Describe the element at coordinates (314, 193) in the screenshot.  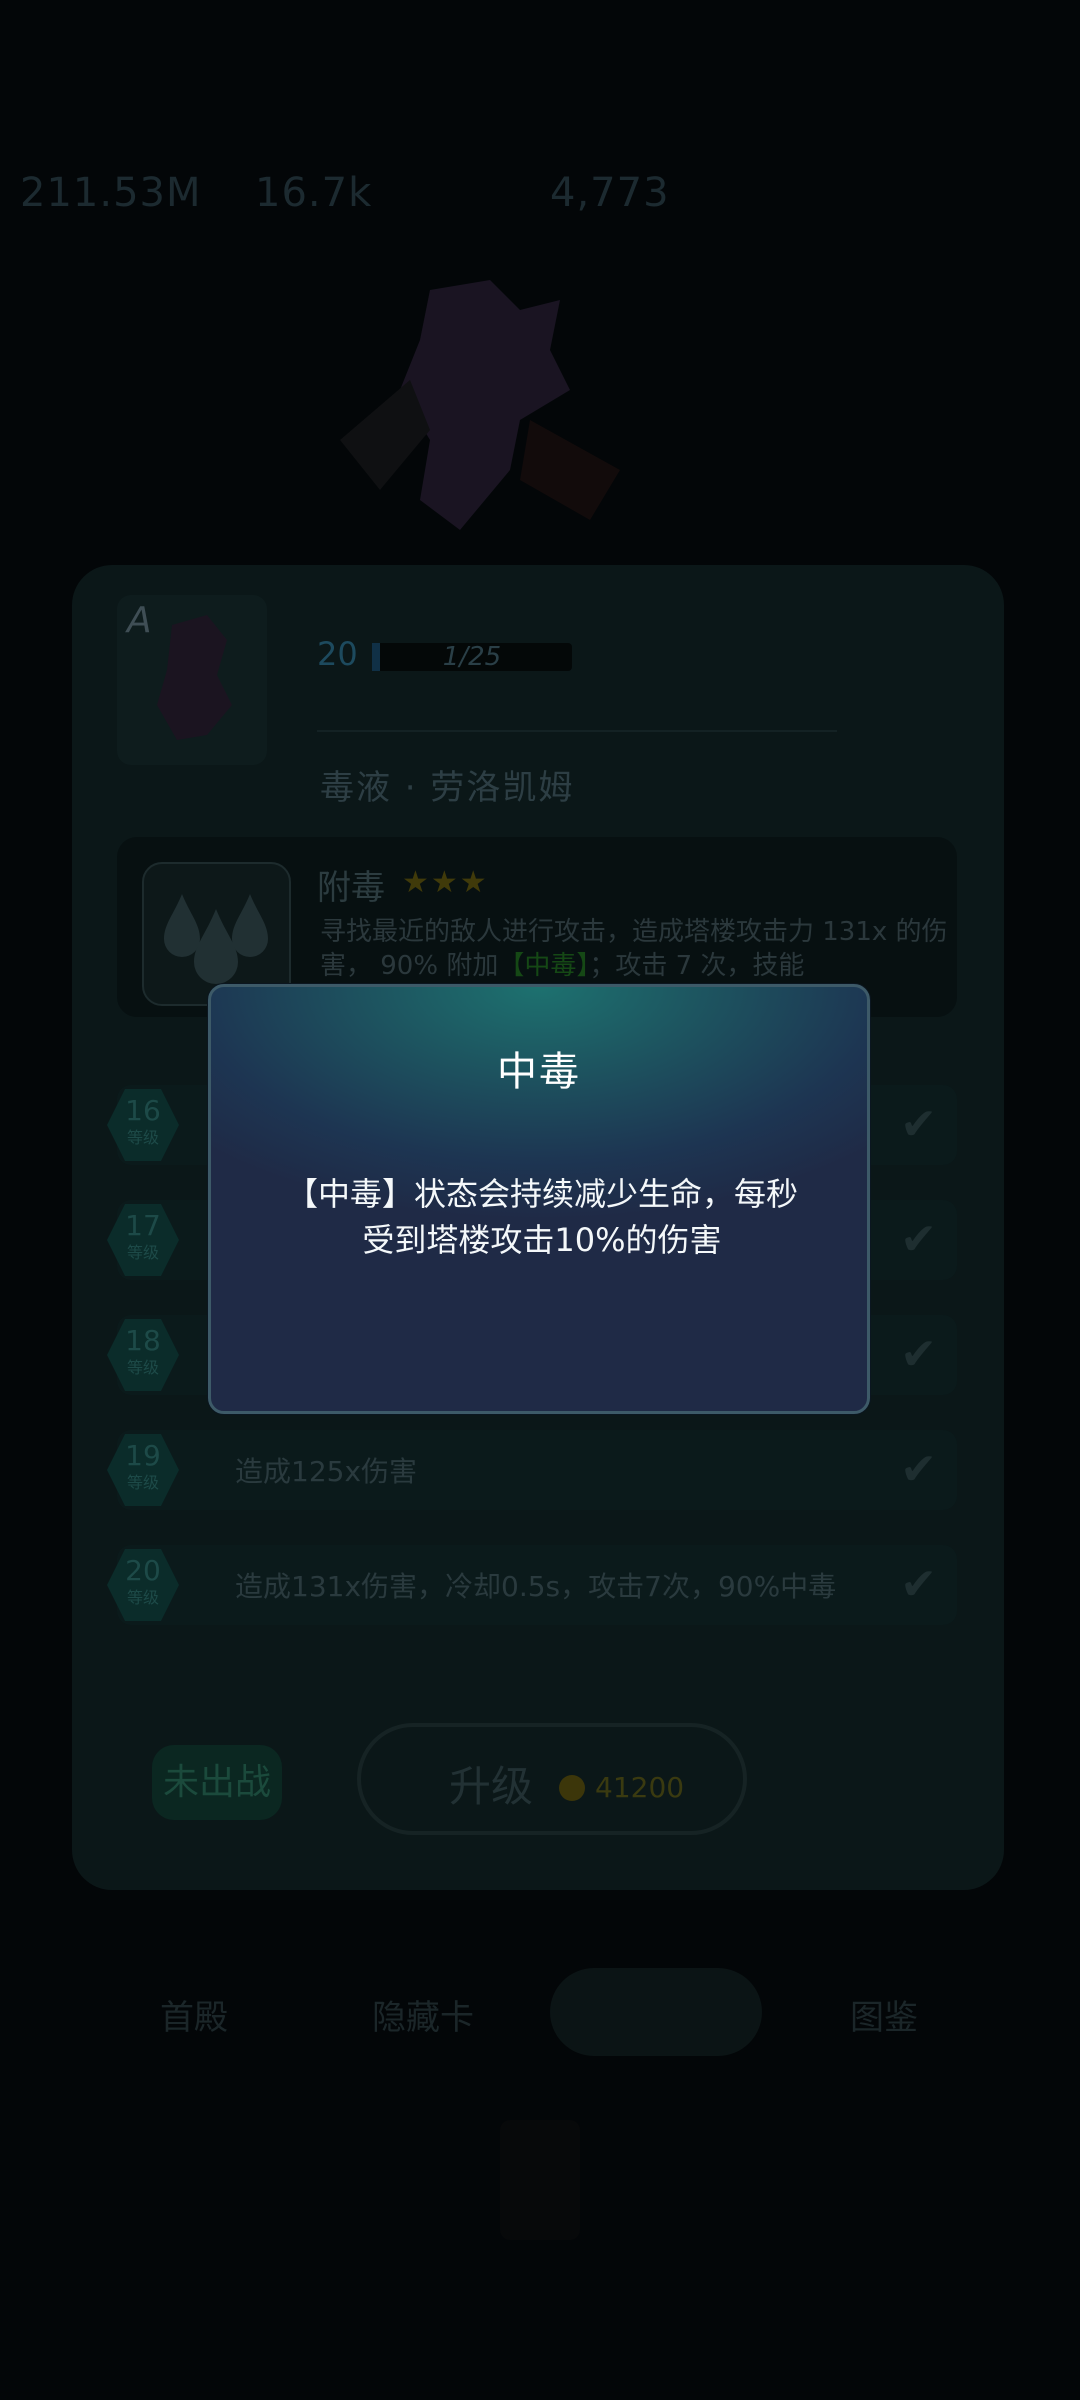
I see `gem-counter: 16.7k` at that location.